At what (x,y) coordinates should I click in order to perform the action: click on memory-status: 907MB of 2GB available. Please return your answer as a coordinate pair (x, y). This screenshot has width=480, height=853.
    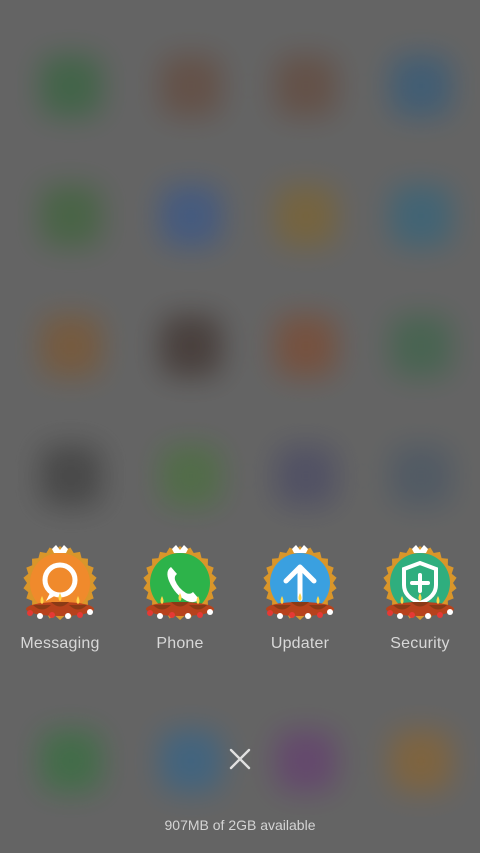
    Looking at the image, I should click on (240, 825).